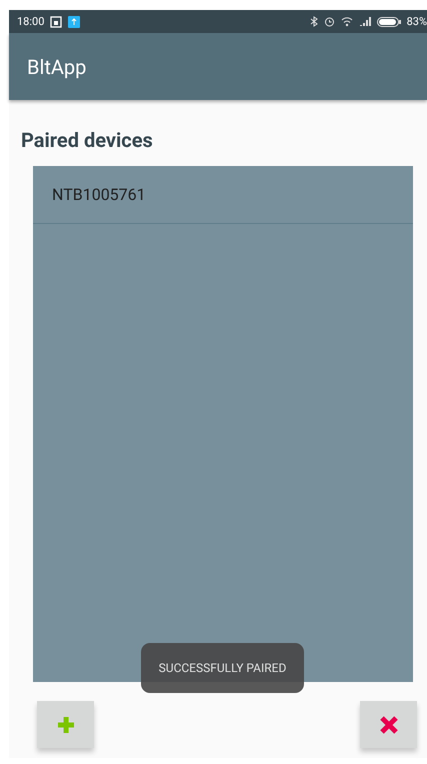 This screenshot has height=764, width=427. I want to click on battery-percentage: 83%, so click(416, 21).